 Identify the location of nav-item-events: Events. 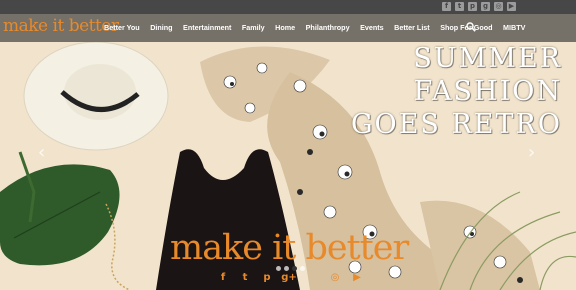
(372, 27).